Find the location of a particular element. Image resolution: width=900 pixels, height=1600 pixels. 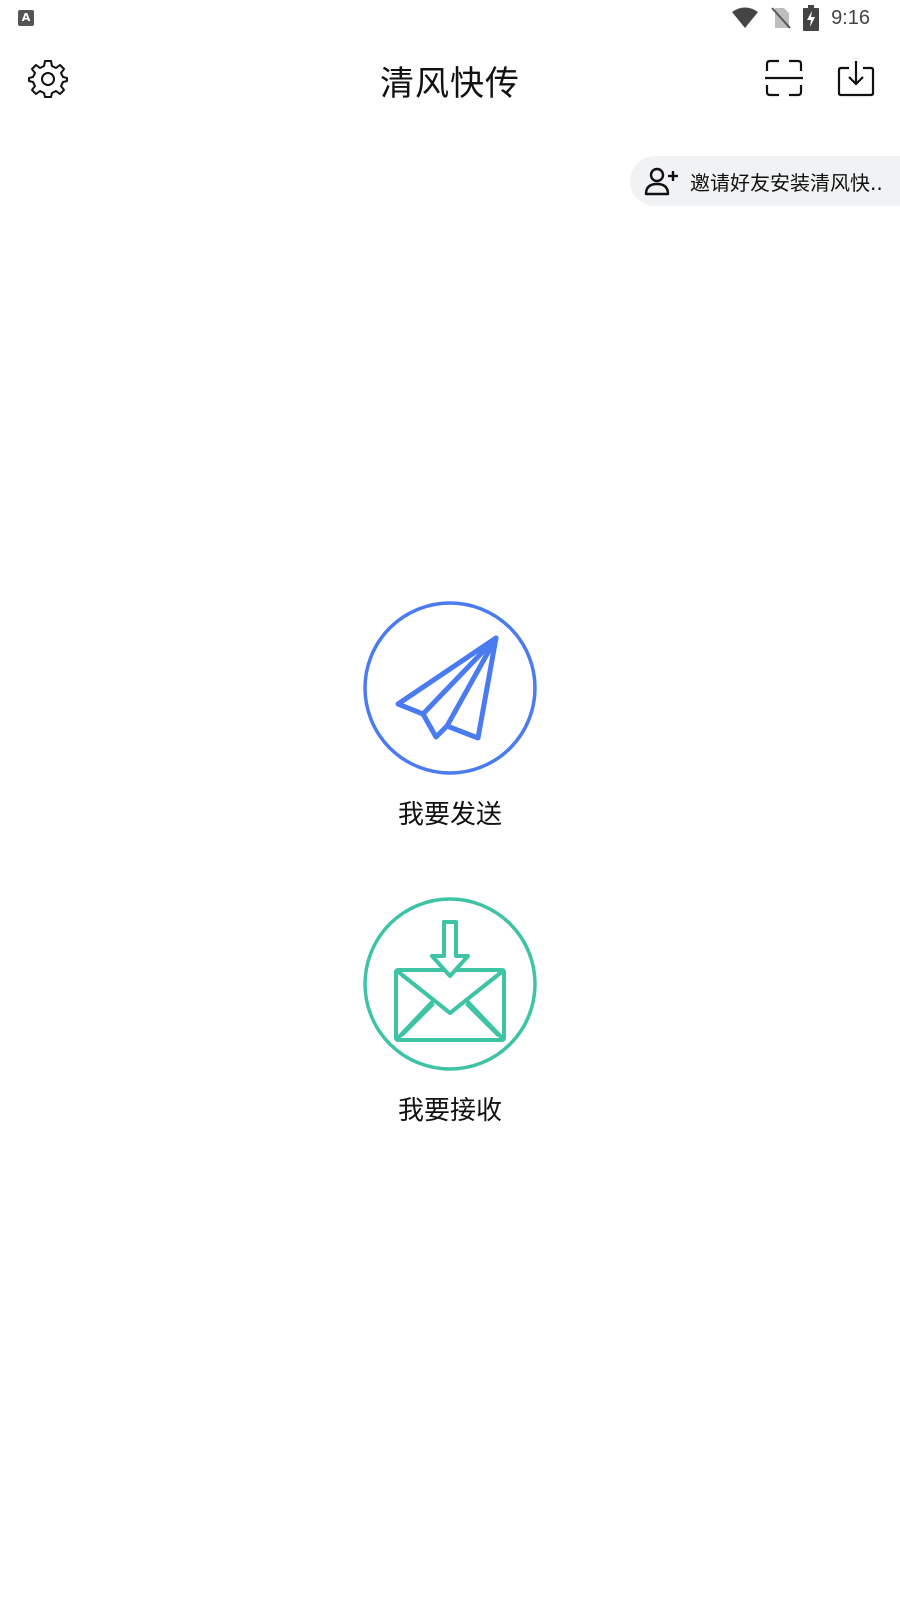

invite-label: 邀请好友安装清风快.. is located at coordinates (786, 182).